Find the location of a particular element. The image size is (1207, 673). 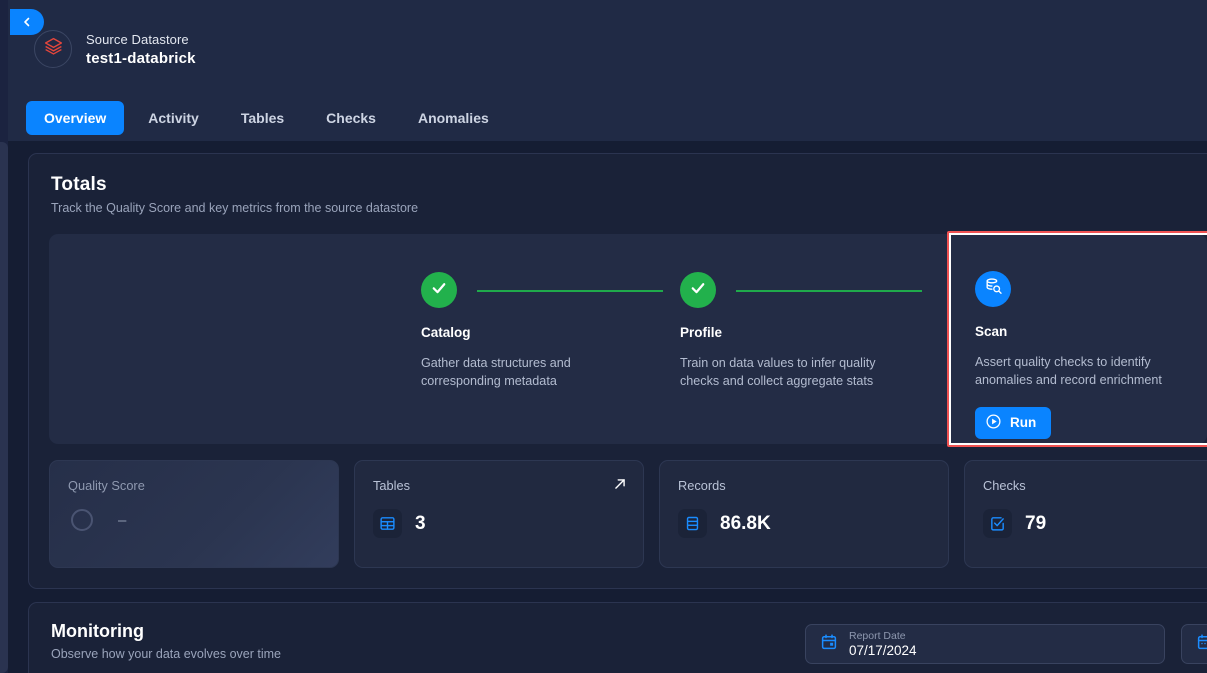

run-scan-button: Run is located at coordinates (1013, 422).